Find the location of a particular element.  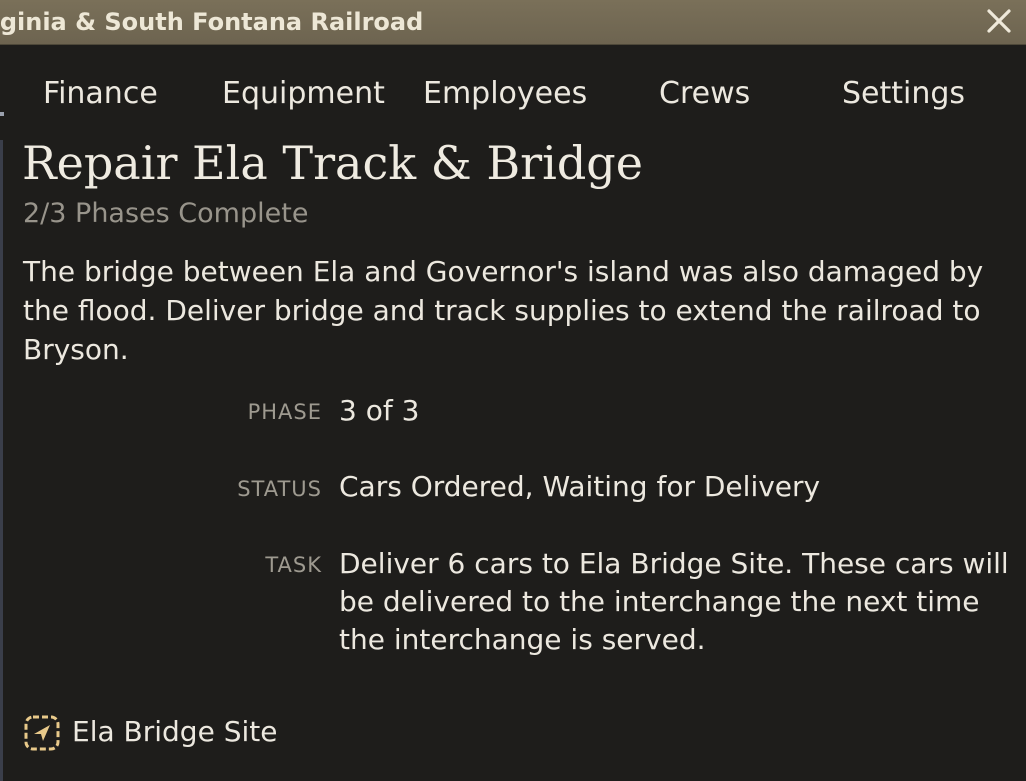

tab-employees: Employees is located at coordinates (505, 94).